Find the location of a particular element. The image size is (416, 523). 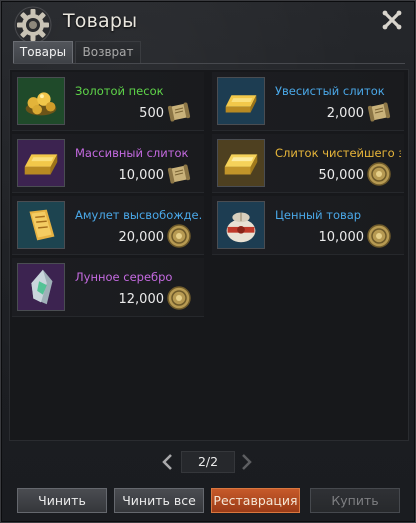

item-slot-valuable-goods: Ценный товар 10,000 is located at coordinates (308, 225).